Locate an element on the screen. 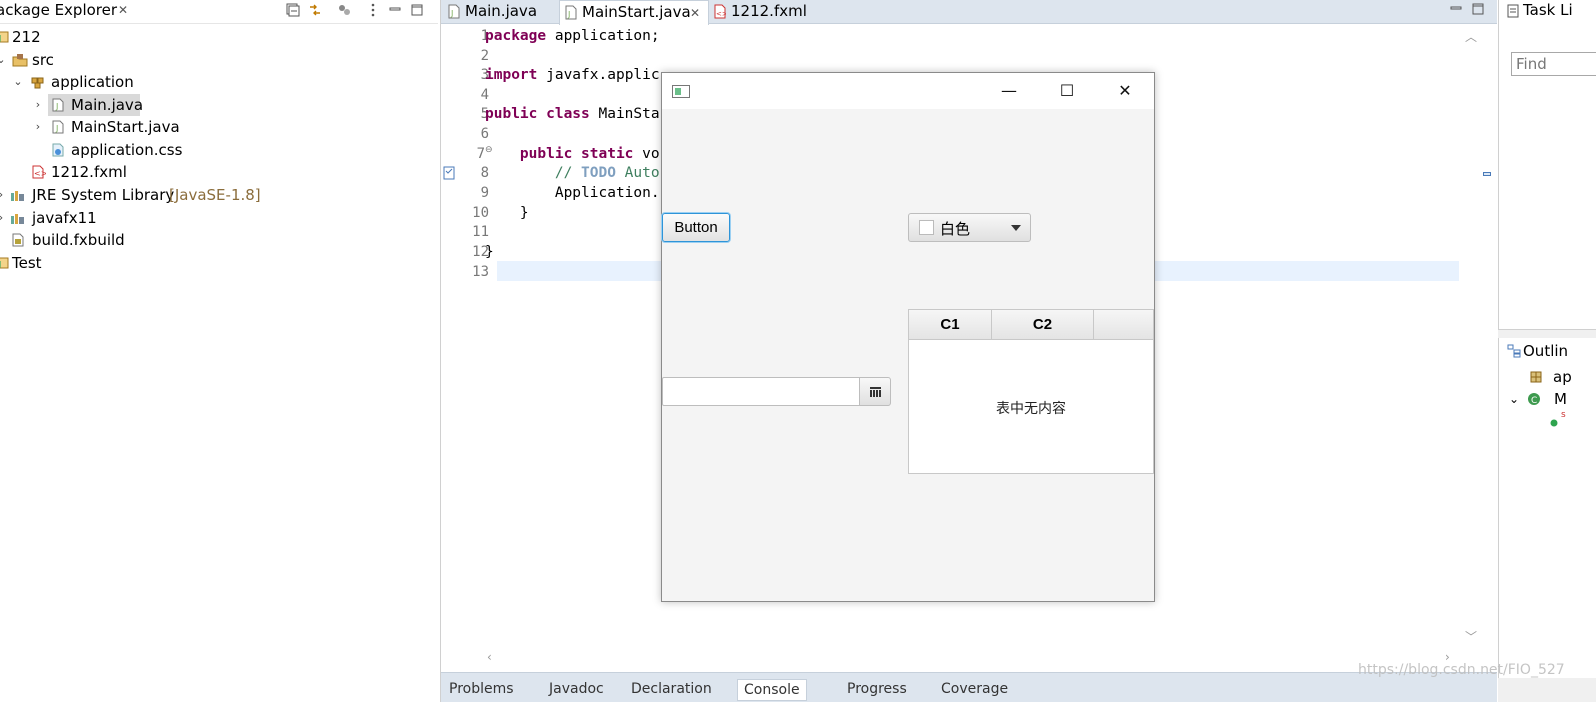 The image size is (1596, 702). outline-item-method: s is located at coordinates (1563, 415).